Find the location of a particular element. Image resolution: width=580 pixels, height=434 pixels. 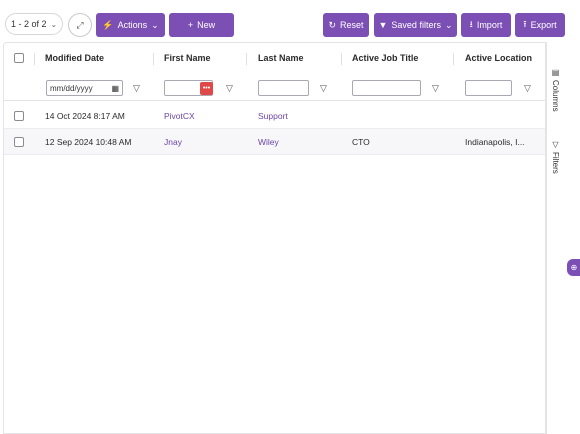

table-row: 14 Oct 2024 8:17 AM PivotCX Support is located at coordinates (274, 116).